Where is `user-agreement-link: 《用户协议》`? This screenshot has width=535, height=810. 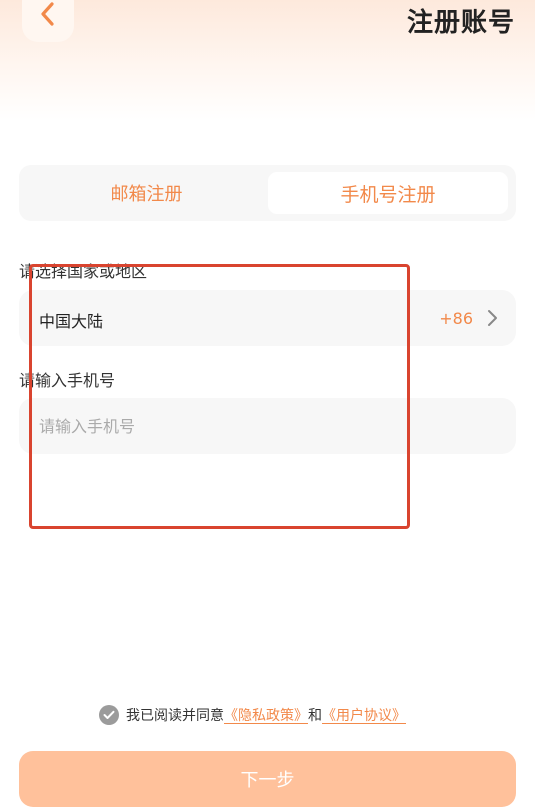 user-agreement-link: 《用户协议》 is located at coordinates (364, 715).